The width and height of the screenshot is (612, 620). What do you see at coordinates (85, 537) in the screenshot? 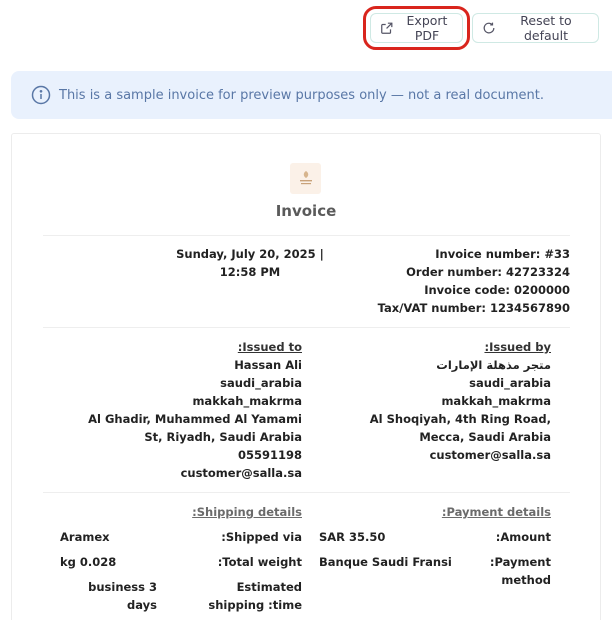
I see `shipped-via-value: Aramex` at bounding box center [85, 537].